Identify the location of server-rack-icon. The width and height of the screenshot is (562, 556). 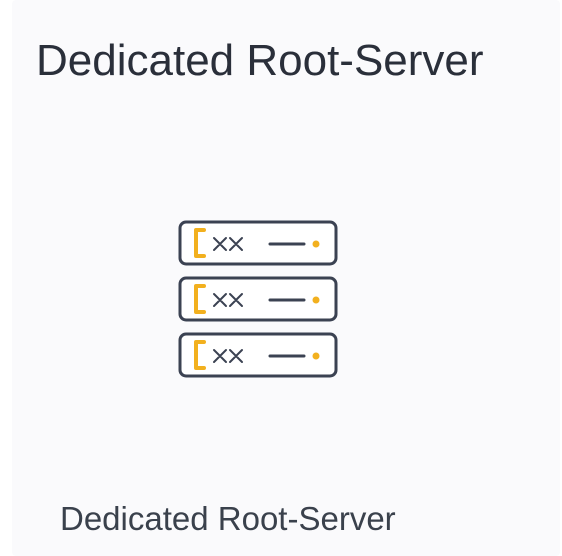
(259, 299).